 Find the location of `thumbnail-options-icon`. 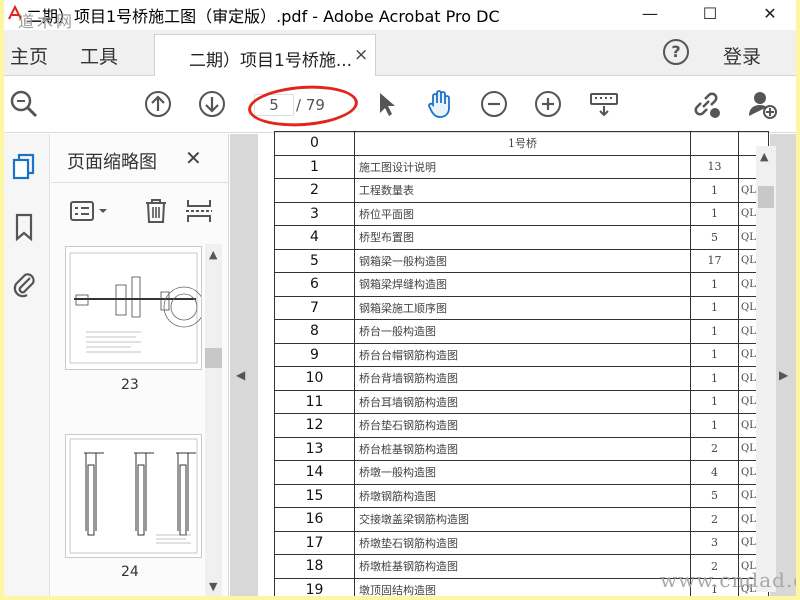

thumbnail-options-icon is located at coordinates (91, 211).